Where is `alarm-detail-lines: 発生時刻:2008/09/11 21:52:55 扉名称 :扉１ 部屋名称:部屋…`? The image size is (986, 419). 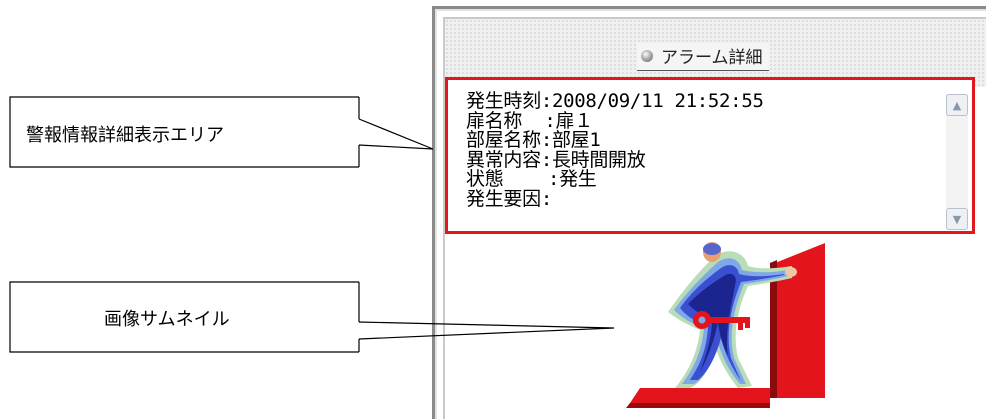
alarm-detail-lines: 発生時刻:2008/09/11 21:52:55 扉名称 :扉１ 部屋名称:部屋… is located at coordinates (615, 150).